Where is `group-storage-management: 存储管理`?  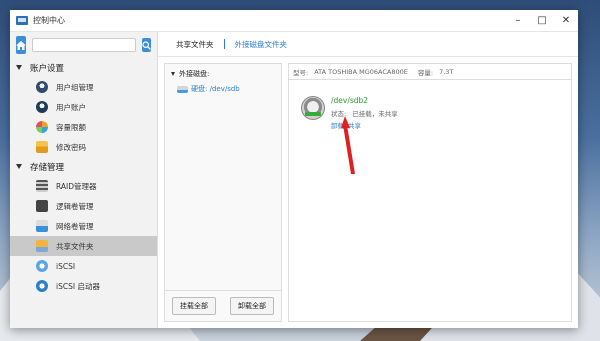
group-storage-management: 存储管理 is located at coordinates (83, 166).